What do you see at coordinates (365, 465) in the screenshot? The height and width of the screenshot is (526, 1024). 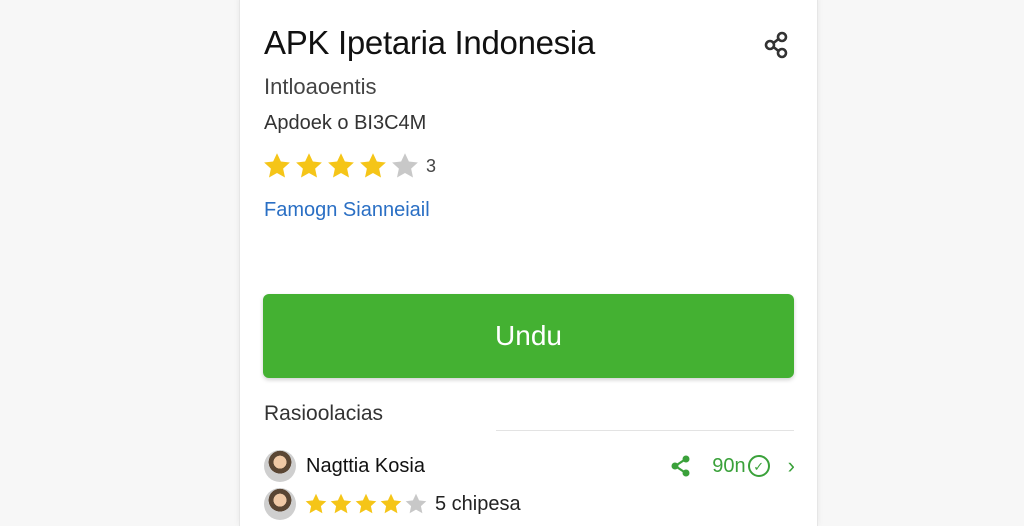 I see `reviewer-name: Nagttia Kosia` at bounding box center [365, 465].